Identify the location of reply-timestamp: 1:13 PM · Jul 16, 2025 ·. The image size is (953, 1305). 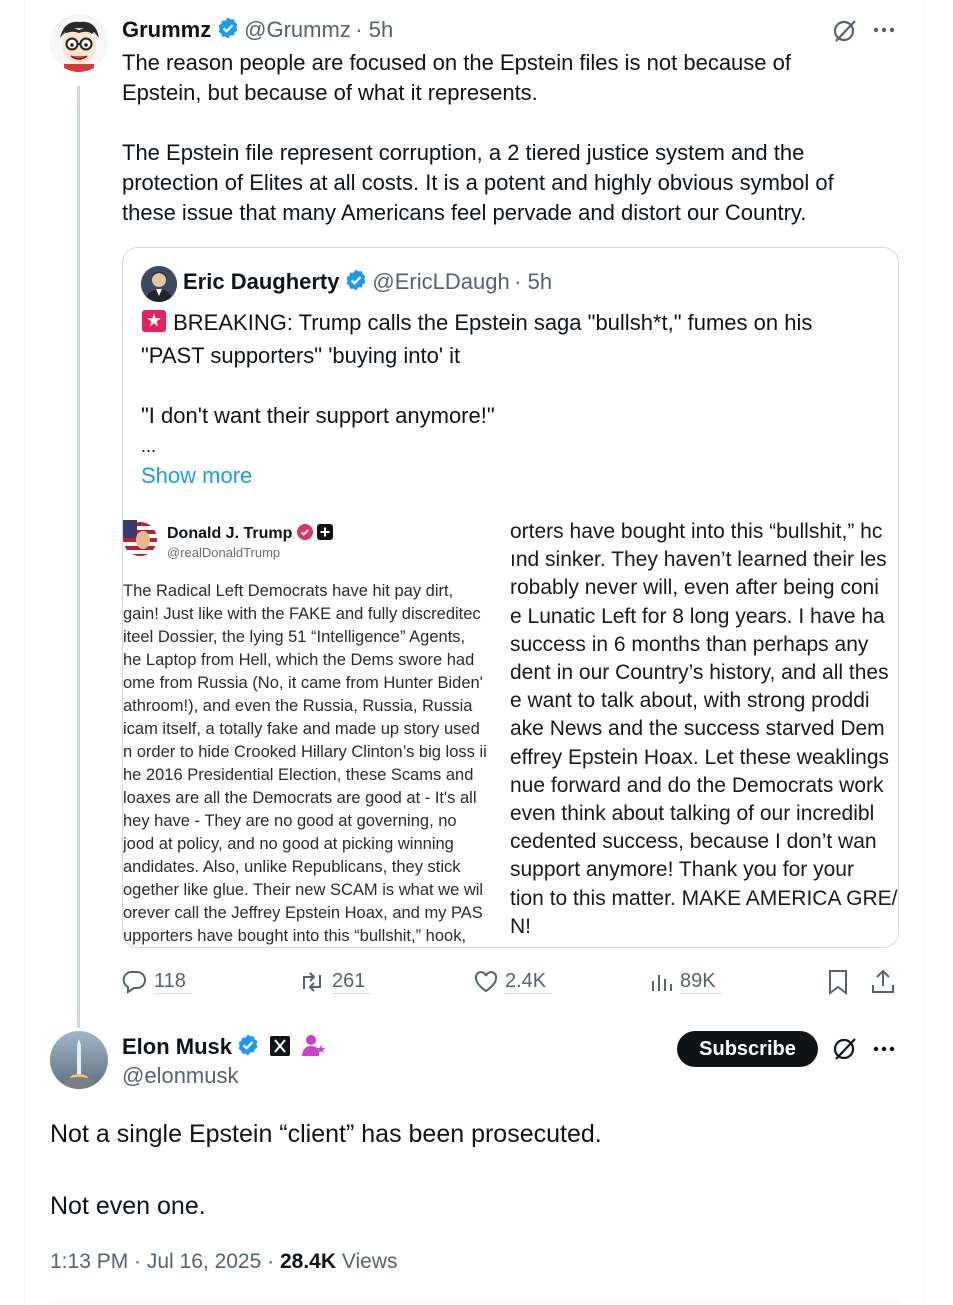
(162, 1261).